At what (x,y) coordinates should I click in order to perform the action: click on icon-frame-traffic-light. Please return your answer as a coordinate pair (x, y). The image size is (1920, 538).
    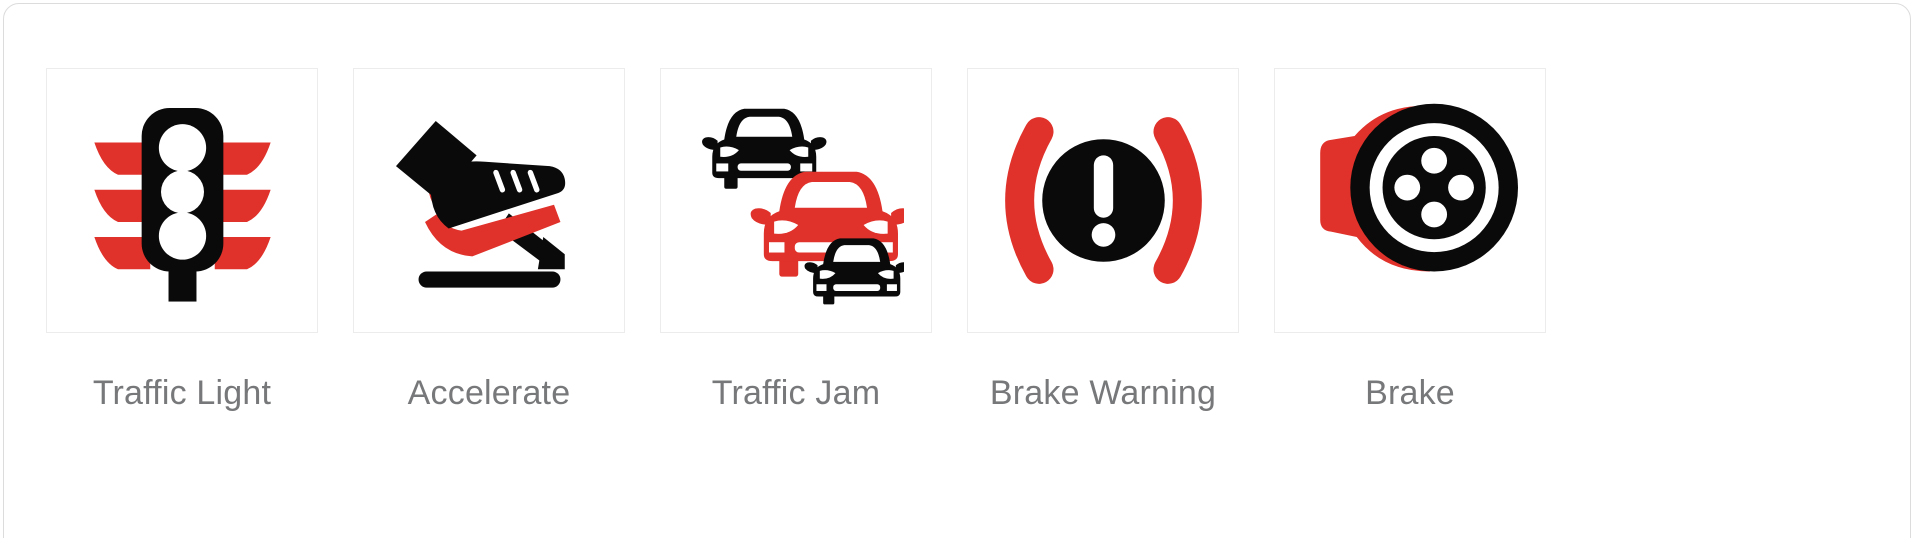
    Looking at the image, I should click on (182, 200).